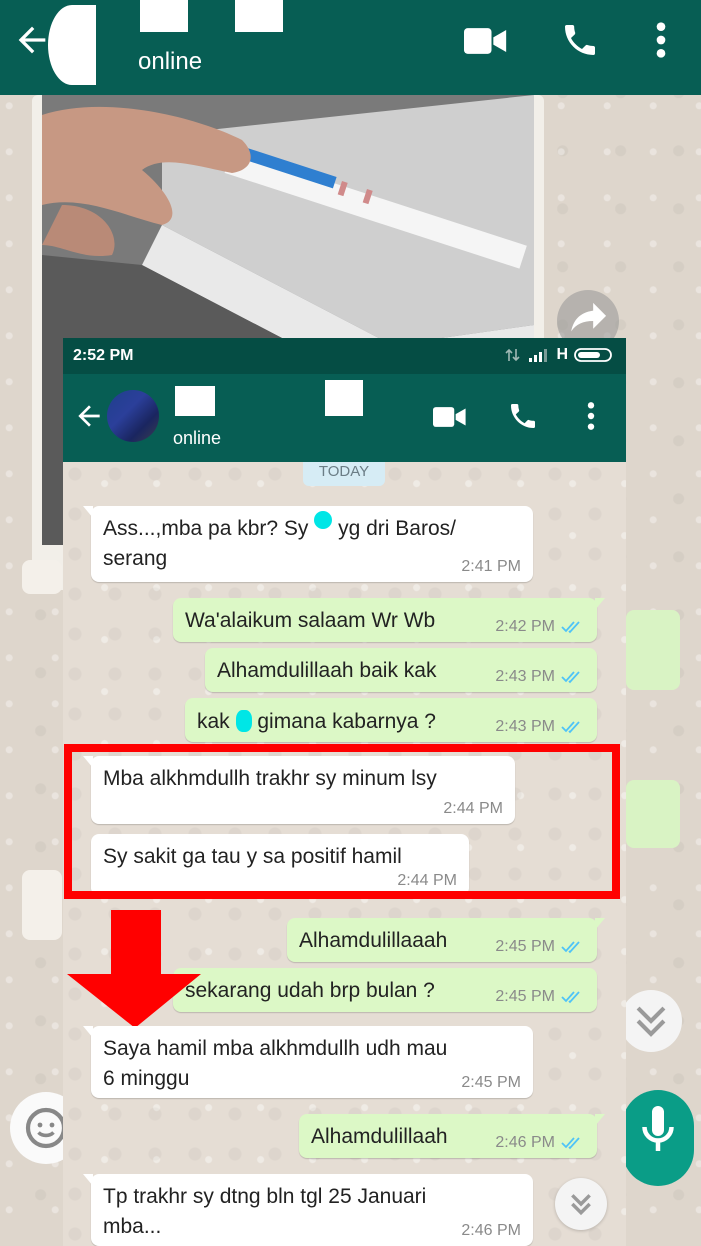 This screenshot has width=701, height=1246. Describe the element at coordinates (350, 47) in the screenshot. I see `outer-chat-header: online` at that location.